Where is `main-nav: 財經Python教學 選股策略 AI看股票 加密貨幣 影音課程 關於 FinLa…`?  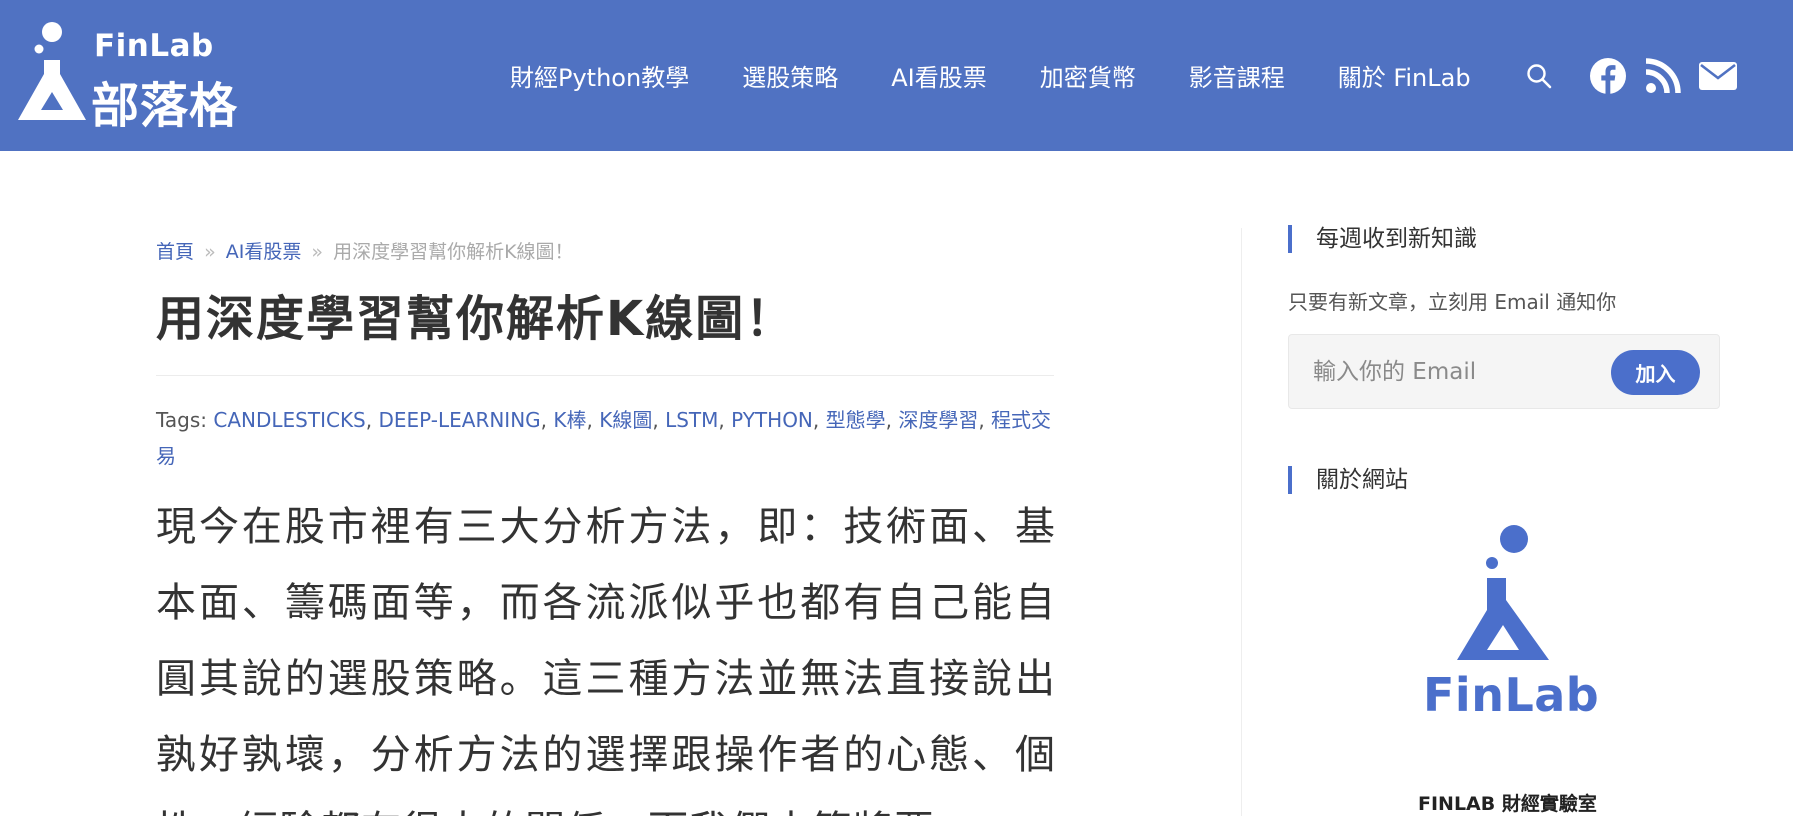 main-nav: 財經Python教學 選股策略 AI看股票 加密貨幣 影音課程 關於 FinLa… is located at coordinates (990, 75).